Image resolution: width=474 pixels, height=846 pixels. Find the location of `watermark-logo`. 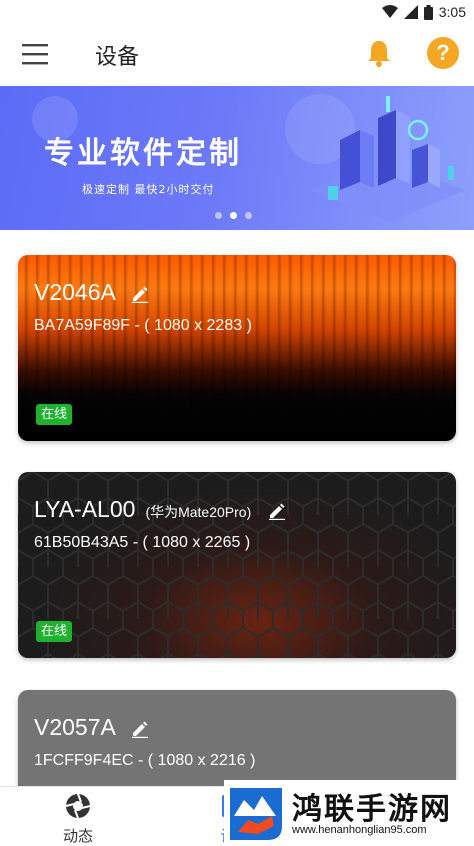

watermark-logo is located at coordinates (256, 814).